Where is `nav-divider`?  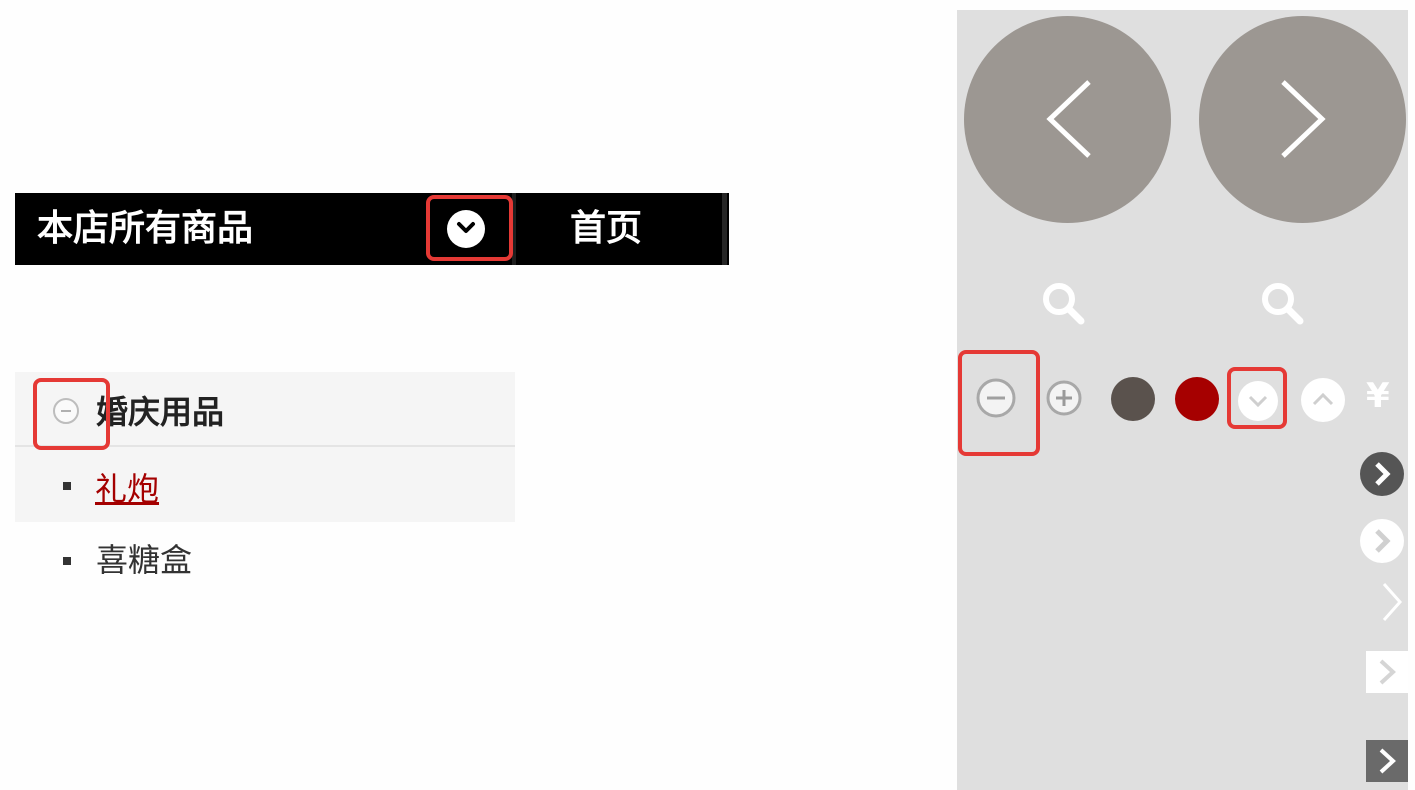 nav-divider is located at coordinates (724, 229).